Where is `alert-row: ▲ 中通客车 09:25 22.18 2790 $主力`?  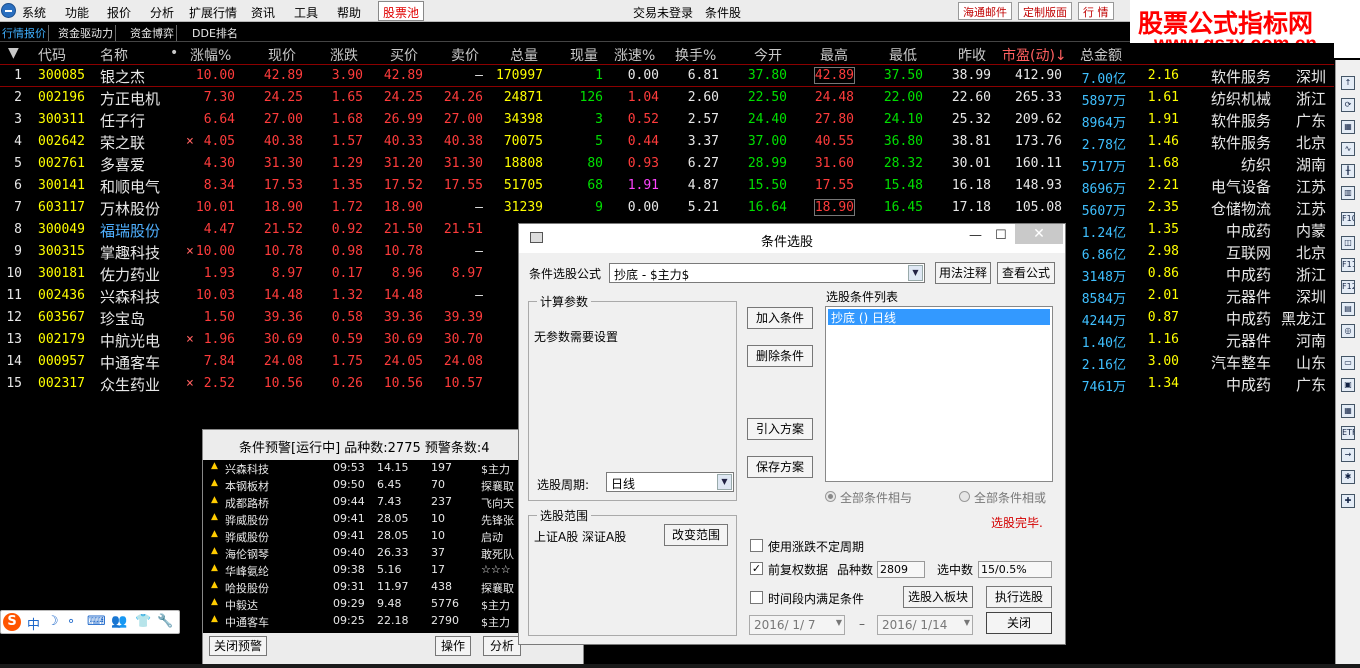 alert-row: ▲ 中通客车 09:25 22.18 2790 $主力 is located at coordinates (367, 621).